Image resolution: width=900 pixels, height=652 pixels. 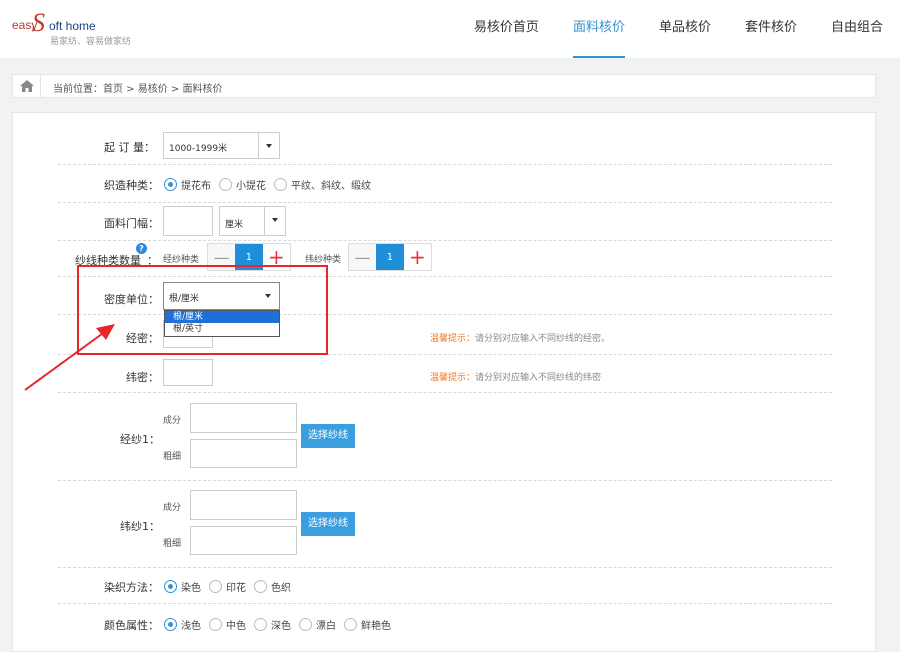 What do you see at coordinates (172, 457) in the screenshot?
I see `warp-fineness-label: 粗细` at bounding box center [172, 457].